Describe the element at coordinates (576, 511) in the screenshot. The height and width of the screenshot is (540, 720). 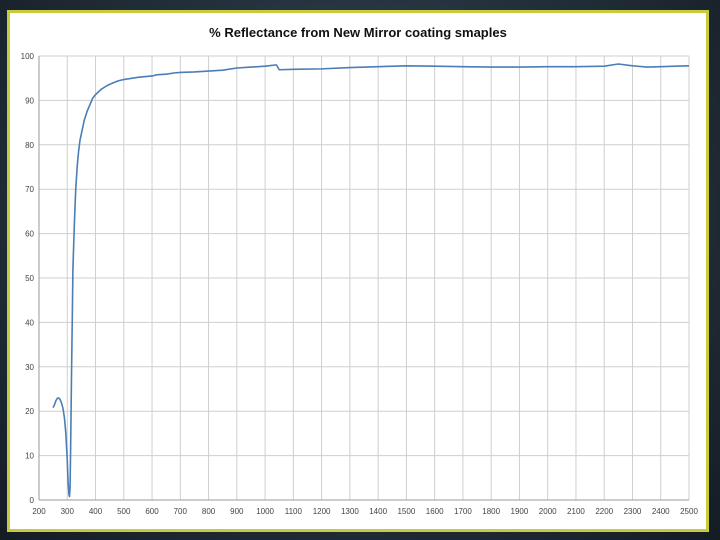
I see `x-tick-label: 2100` at that location.